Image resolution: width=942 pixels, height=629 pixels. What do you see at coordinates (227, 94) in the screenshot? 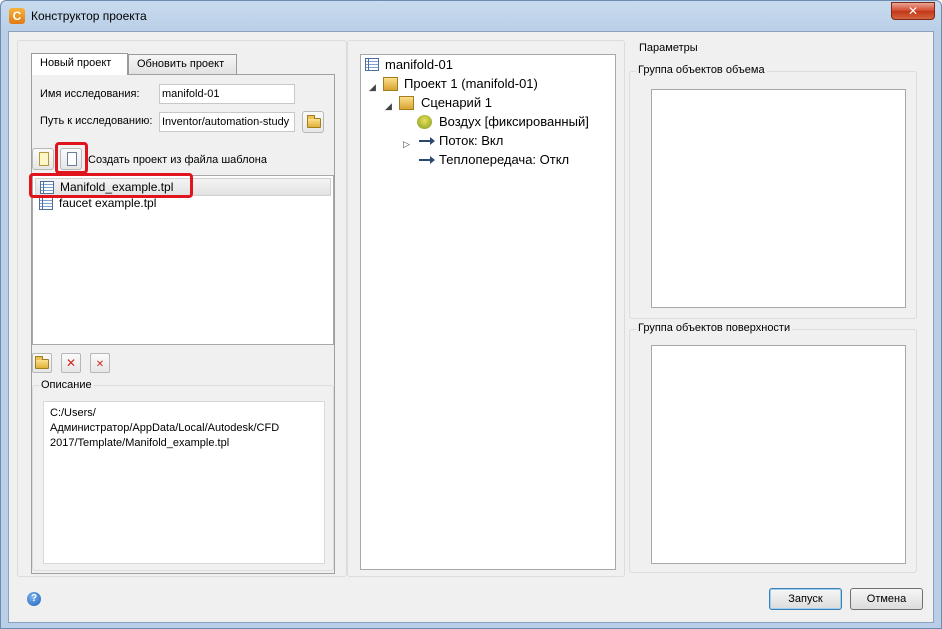
I see `study-name-input: manifold-01` at bounding box center [227, 94].